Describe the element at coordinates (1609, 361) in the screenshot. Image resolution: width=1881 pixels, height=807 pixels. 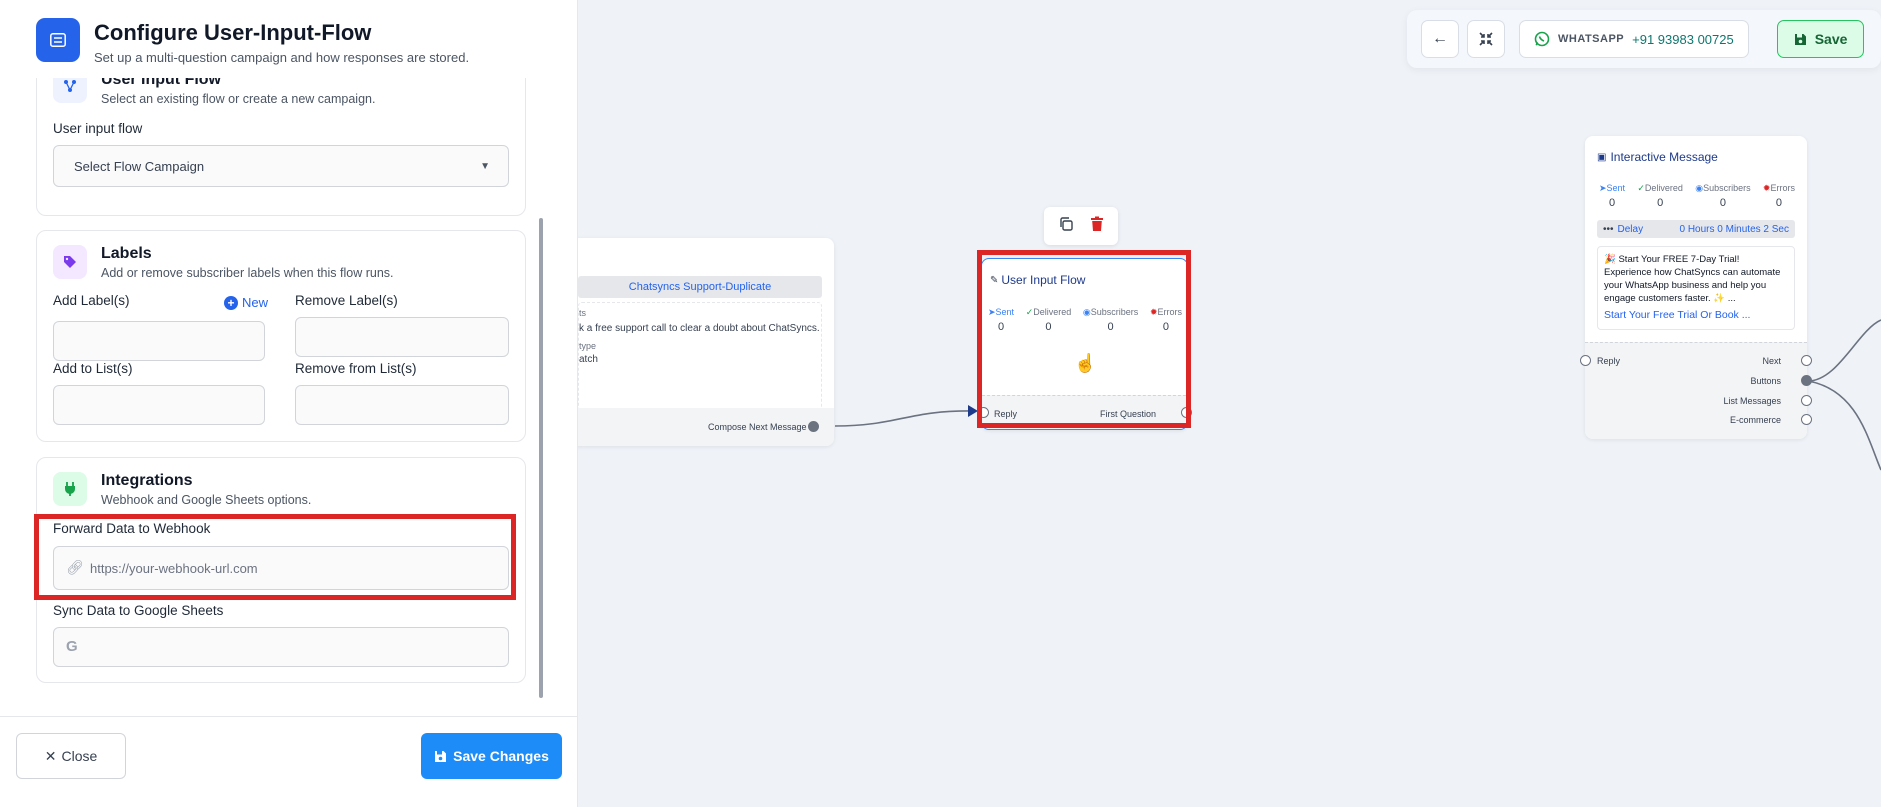
I see `port-label: Reply` at that location.